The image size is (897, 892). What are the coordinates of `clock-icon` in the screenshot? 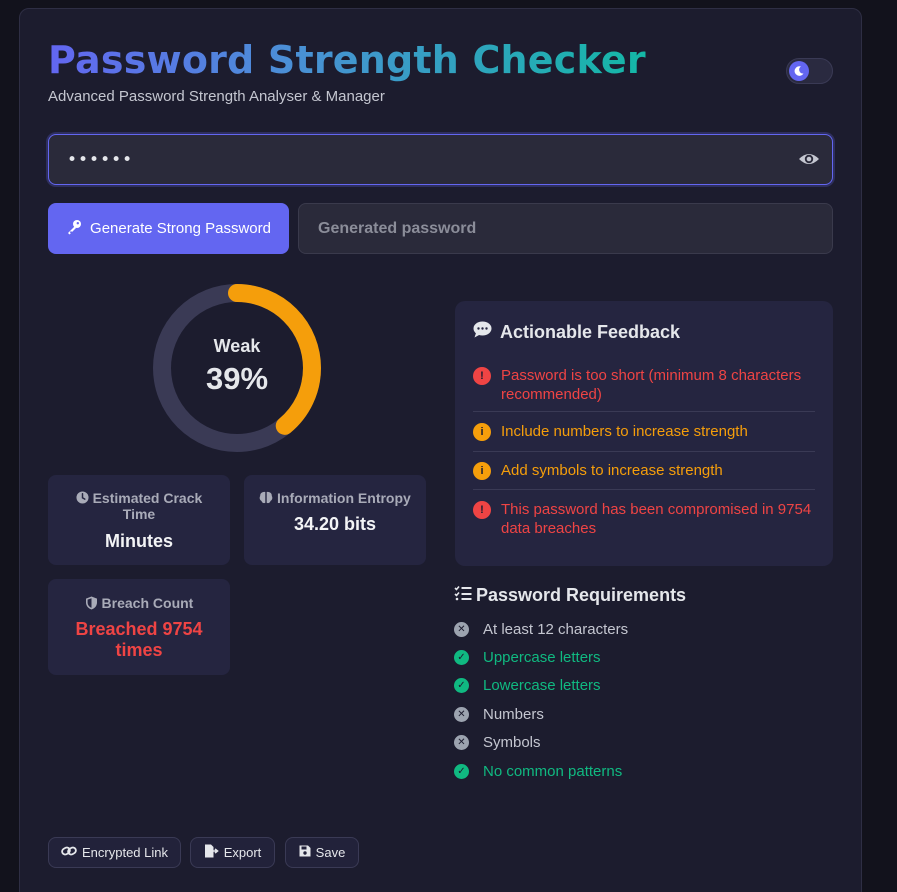 It's located at (84, 498).